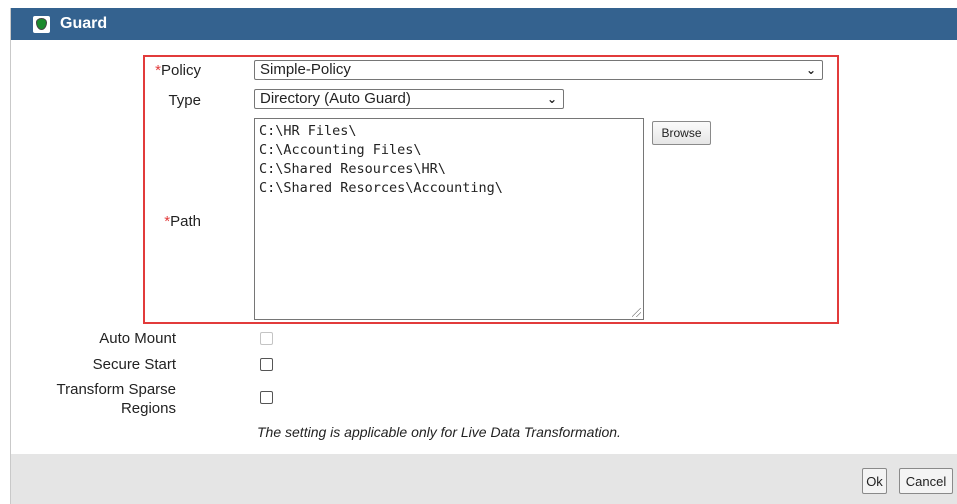 This screenshot has height=504, width=957. I want to click on path-line: C:\Shared Resources\HR\, so click(352, 169).